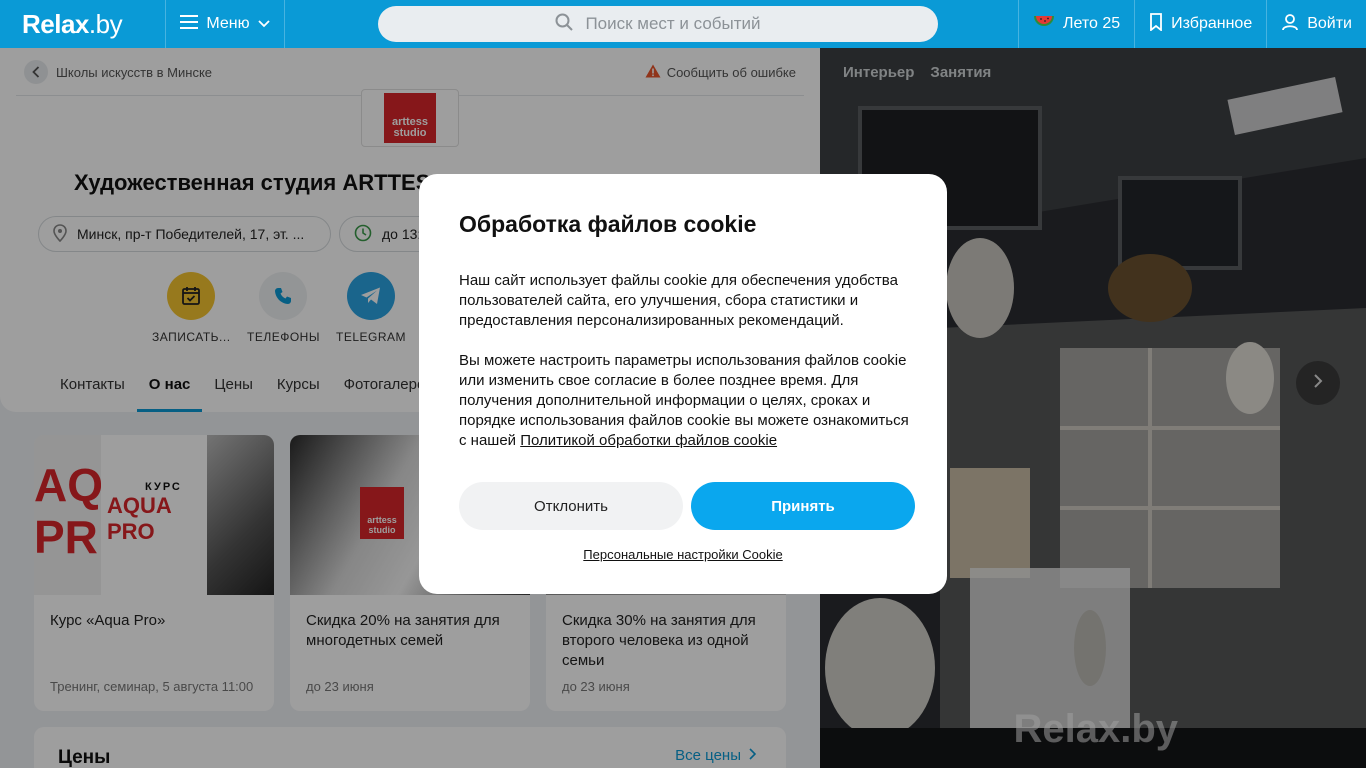  Describe the element at coordinates (648, 440) in the screenshot. I see `cookie-policy-link: Политикой обработки файлов cookie` at that location.